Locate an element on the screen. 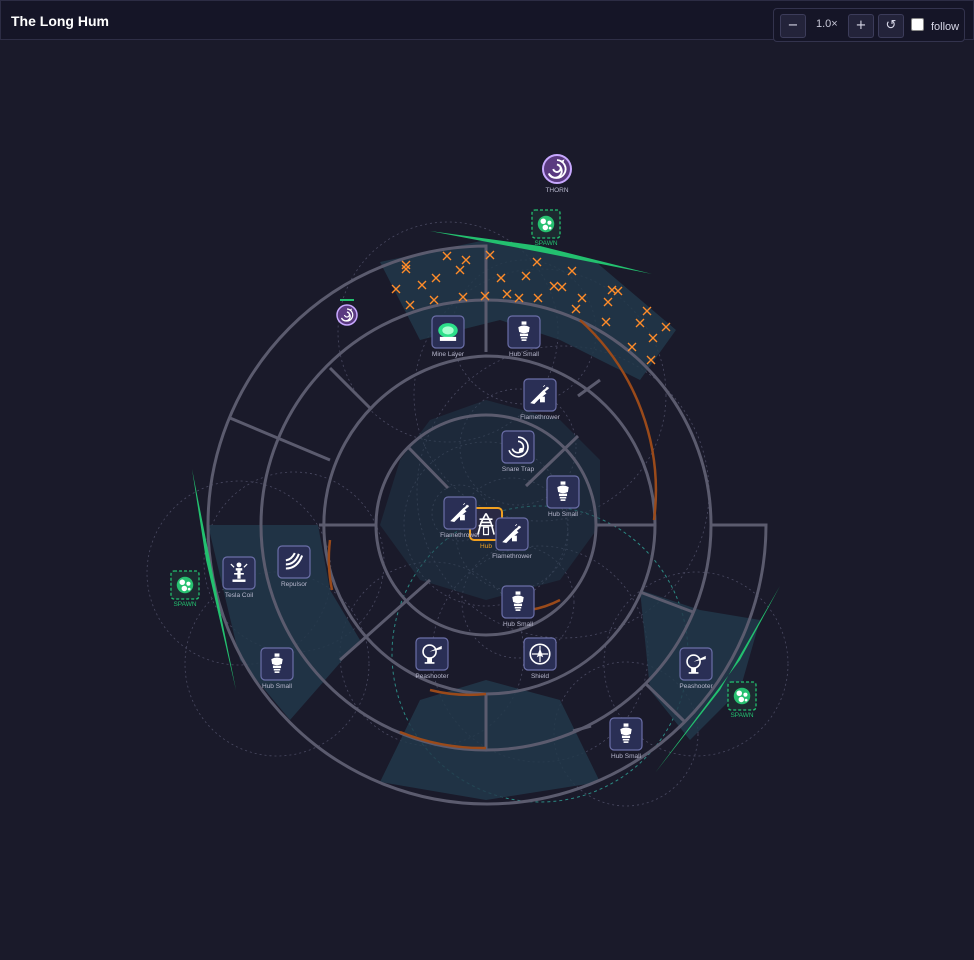 The height and width of the screenshot is (960, 974). tower-shield: Shield is located at coordinates (540, 658).